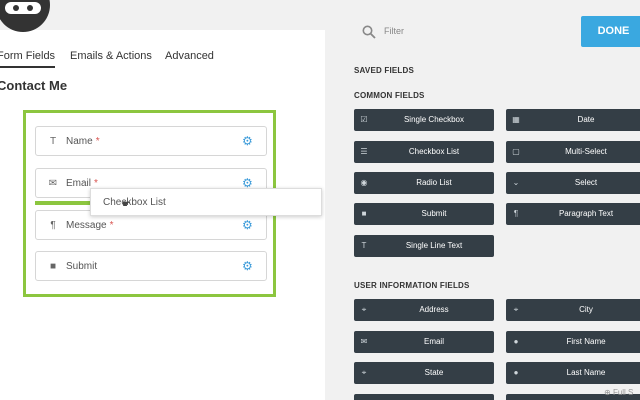  I want to click on tile-label: Address, so click(434, 309).